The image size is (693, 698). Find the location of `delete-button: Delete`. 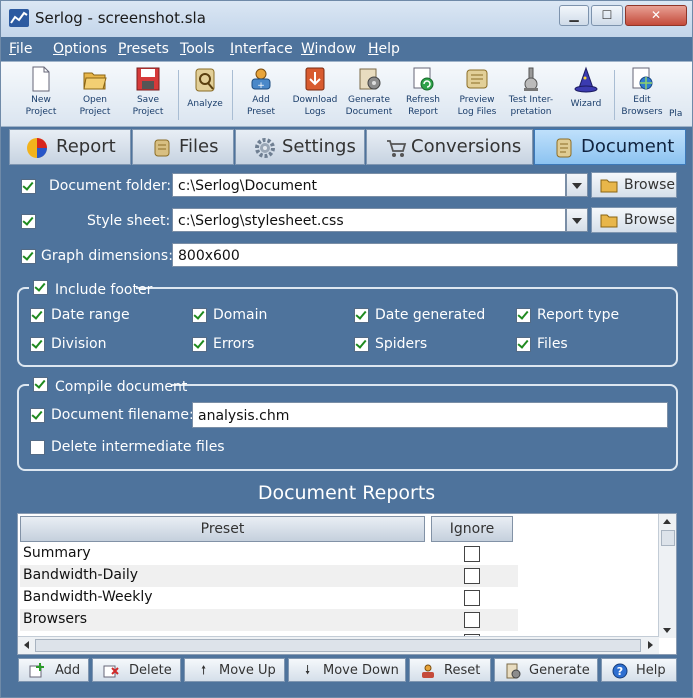

delete-button: Delete is located at coordinates (136, 670).